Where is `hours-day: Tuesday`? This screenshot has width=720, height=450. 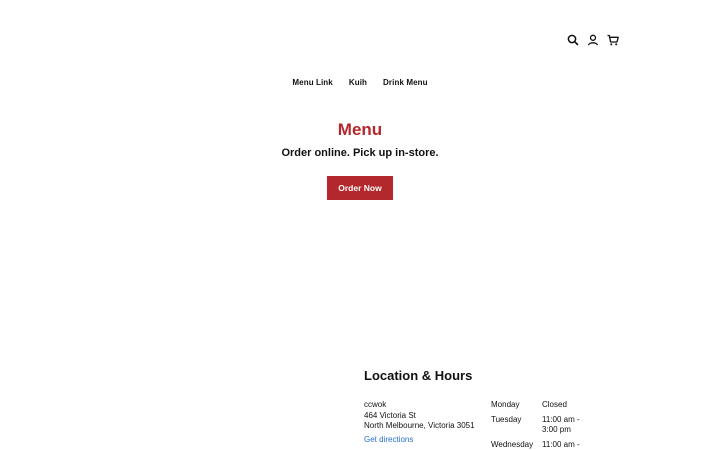 hours-day: Tuesday is located at coordinates (506, 419).